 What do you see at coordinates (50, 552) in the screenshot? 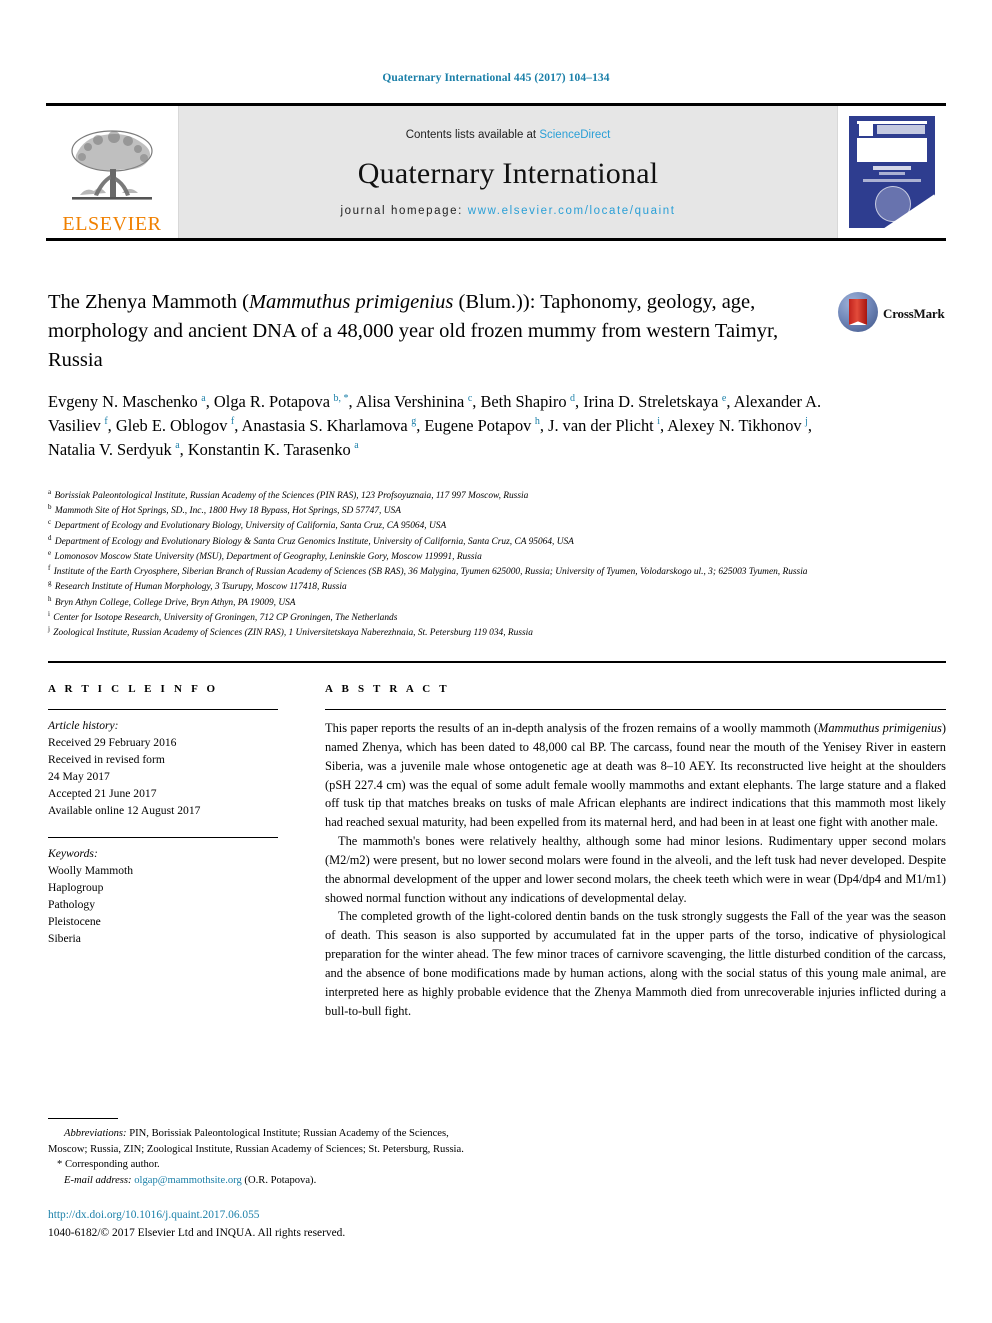
I see `affiliation-mark: e` at bounding box center [50, 552].